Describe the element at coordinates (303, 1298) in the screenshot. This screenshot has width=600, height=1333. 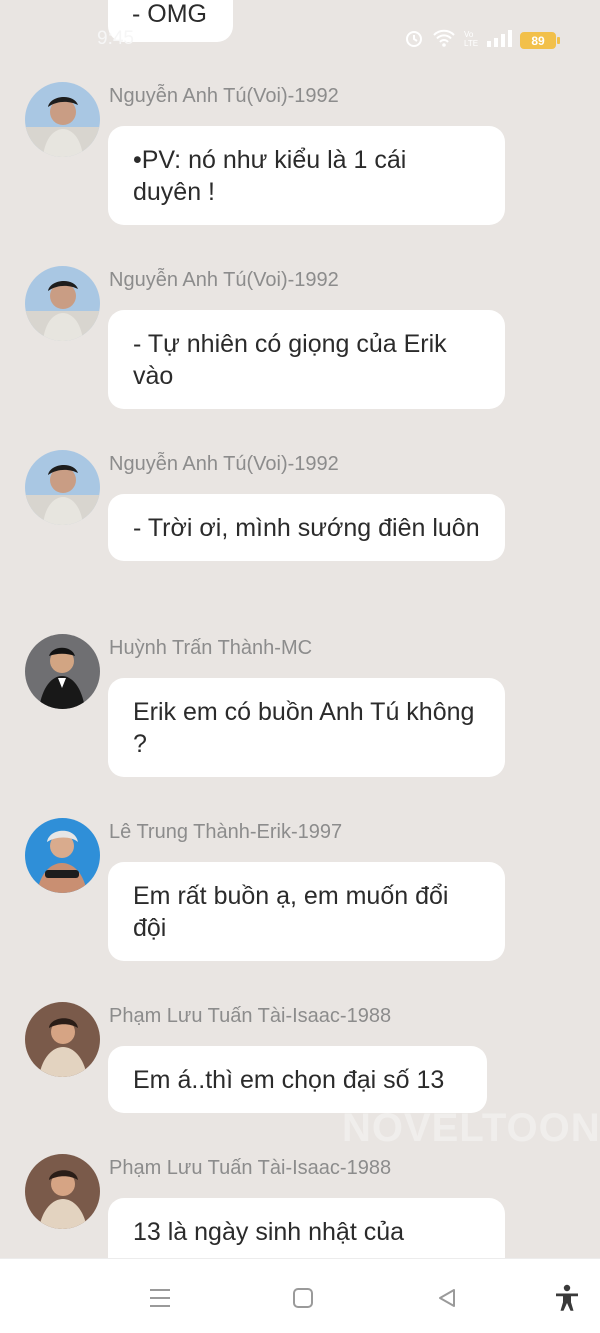
I see `home-icon` at that location.